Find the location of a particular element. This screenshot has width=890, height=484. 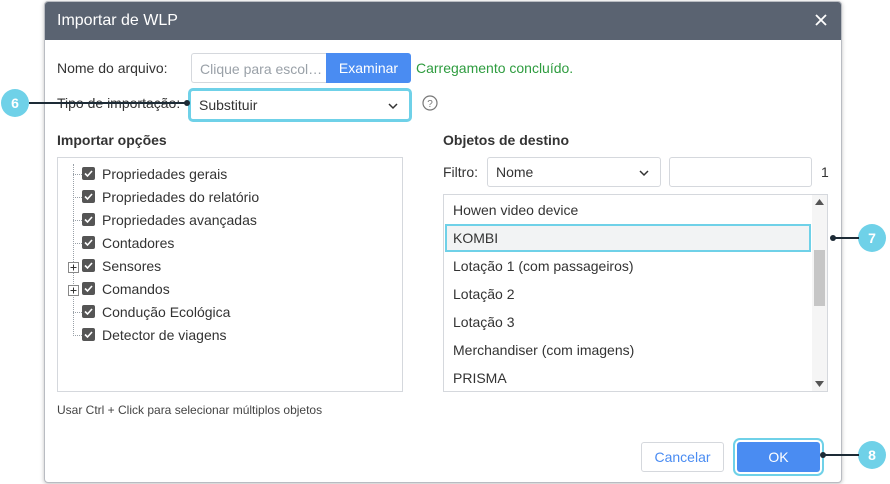

import-type-value: Substituir is located at coordinates (228, 105).